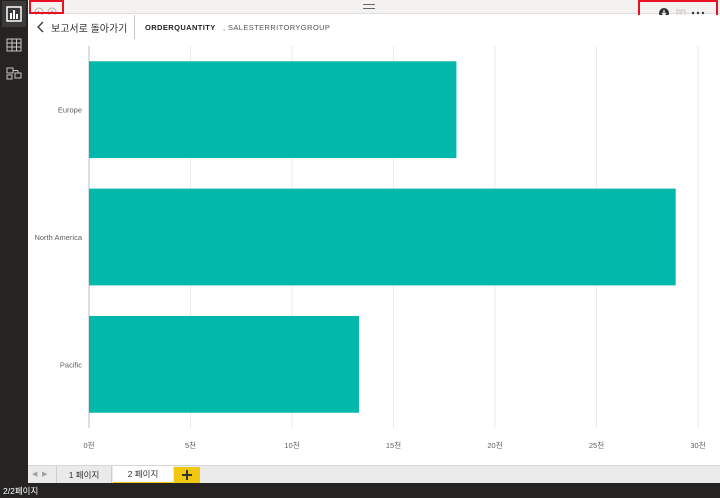  What do you see at coordinates (277, 27) in the screenshot?
I see `axis-field-name: , SALESTERRITORYGROUP` at bounding box center [277, 27].